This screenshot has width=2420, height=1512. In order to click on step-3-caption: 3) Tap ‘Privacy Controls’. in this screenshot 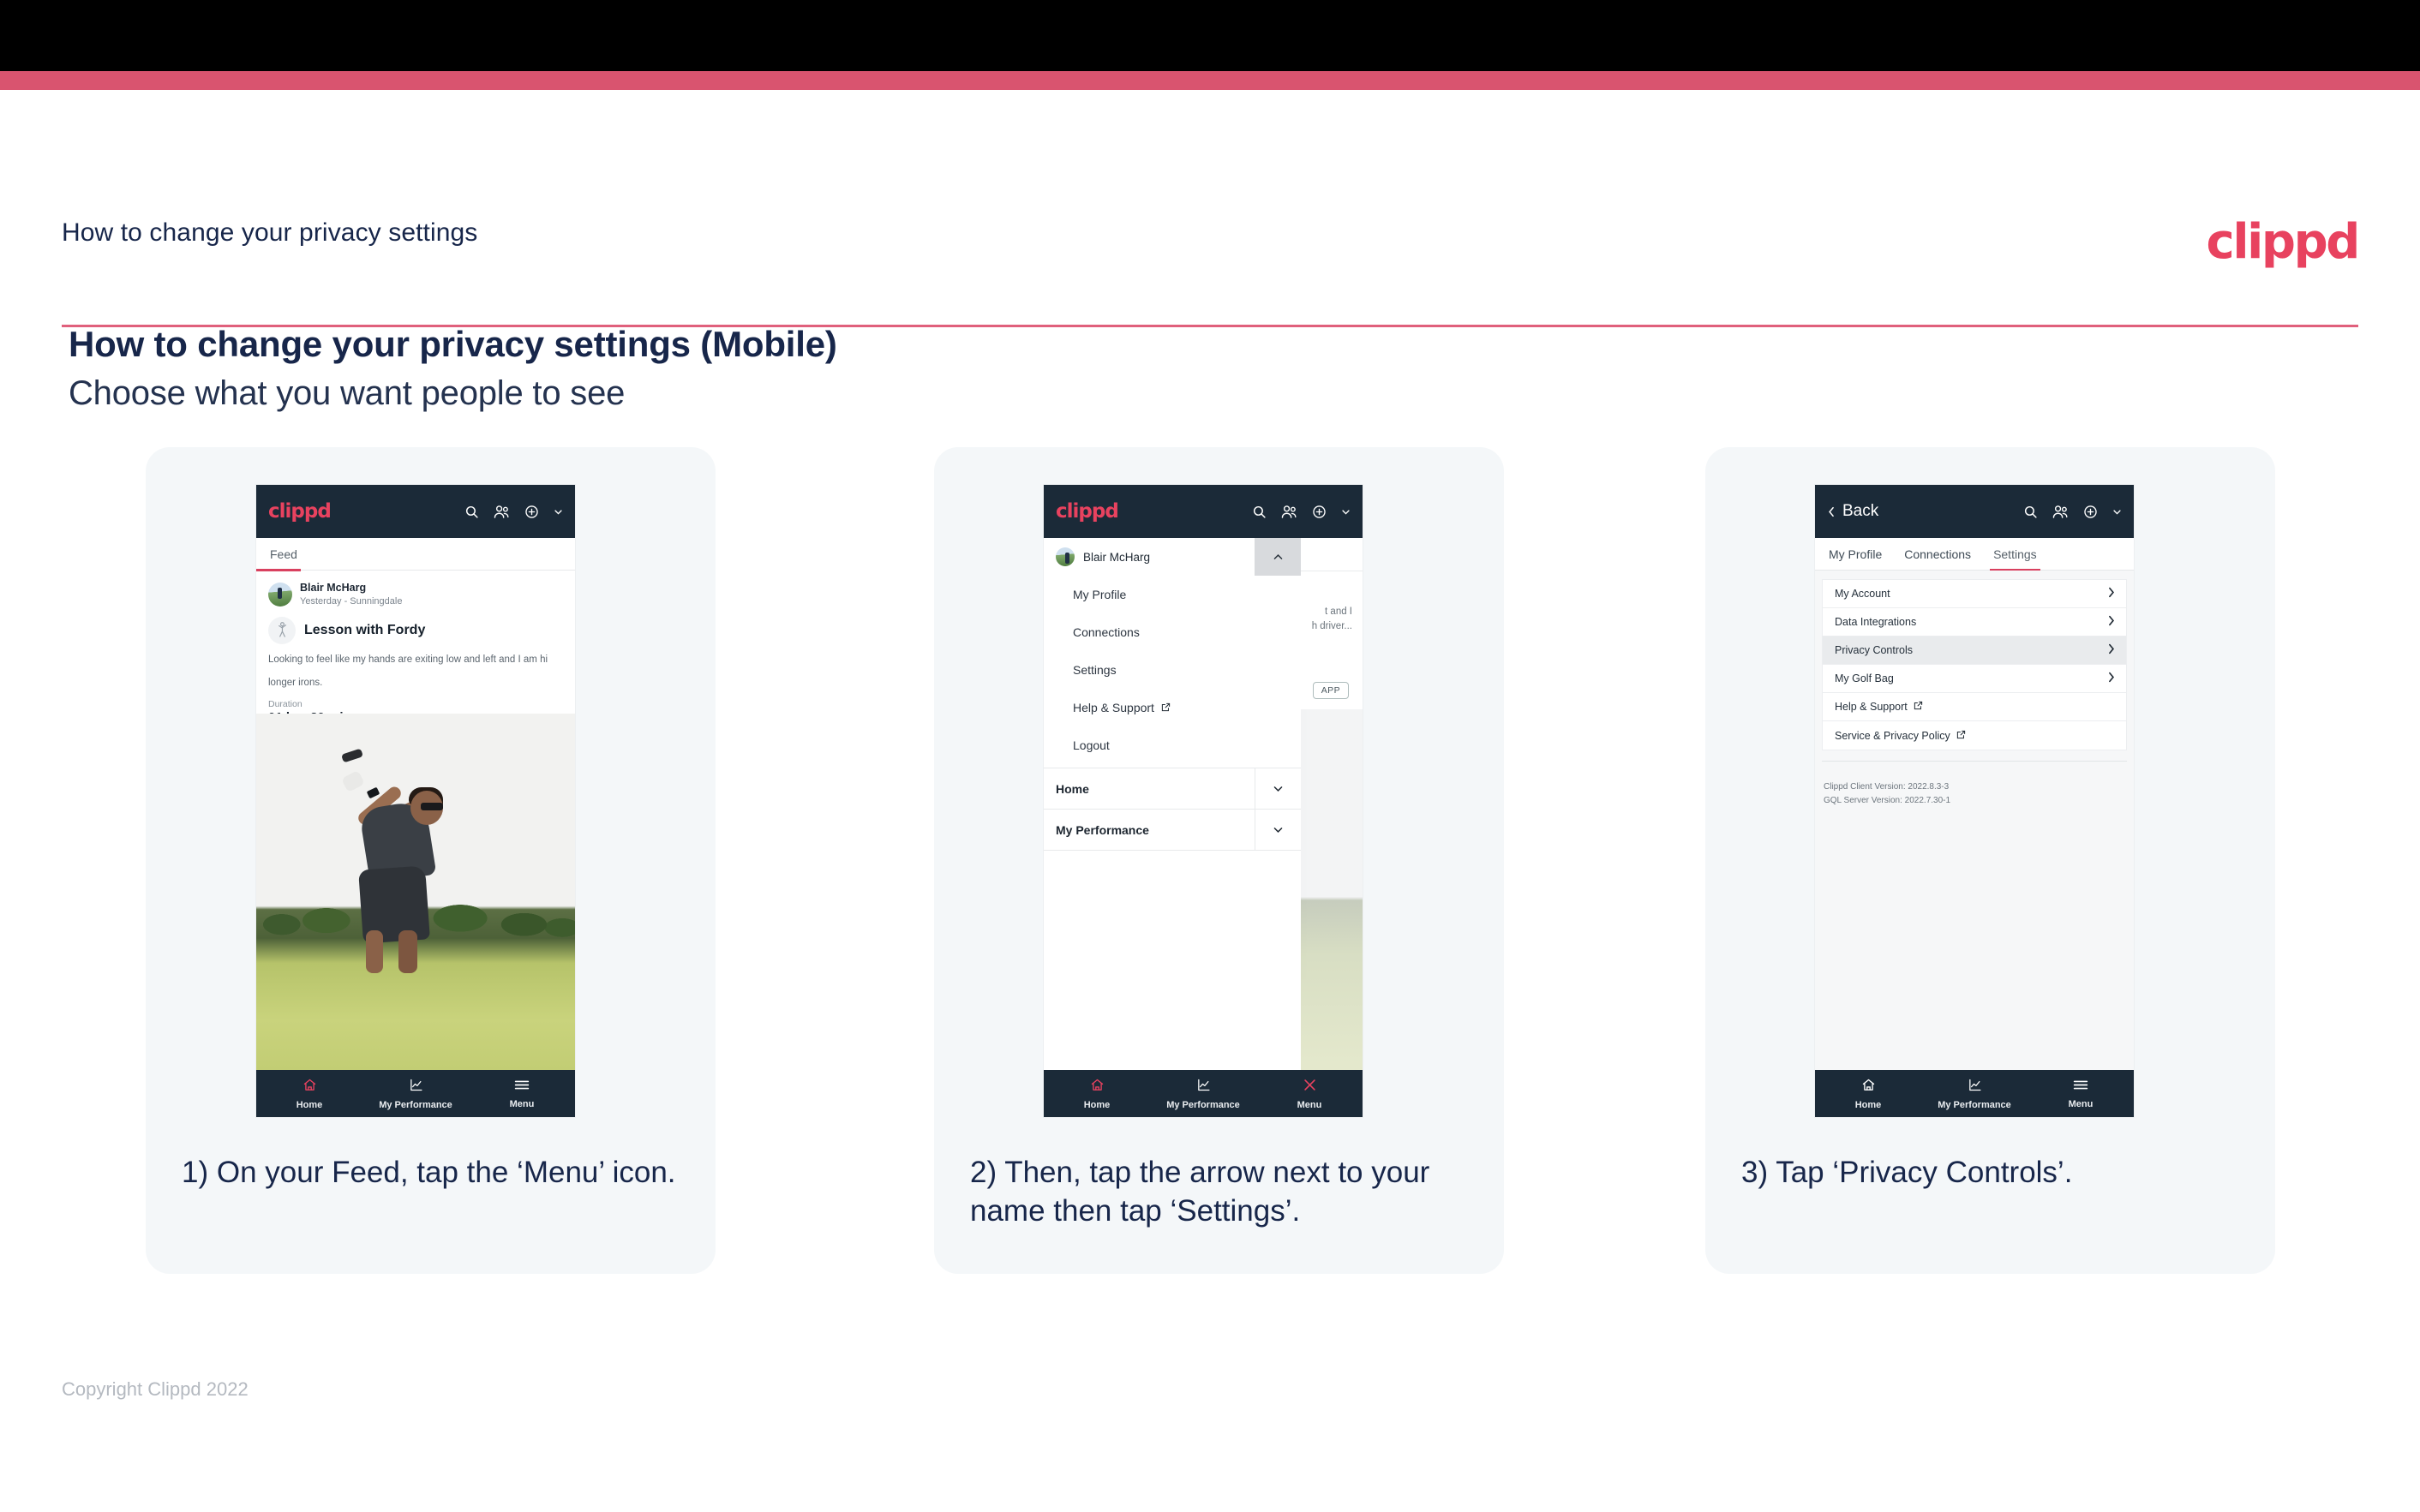, I will do `click(1907, 1172)`.